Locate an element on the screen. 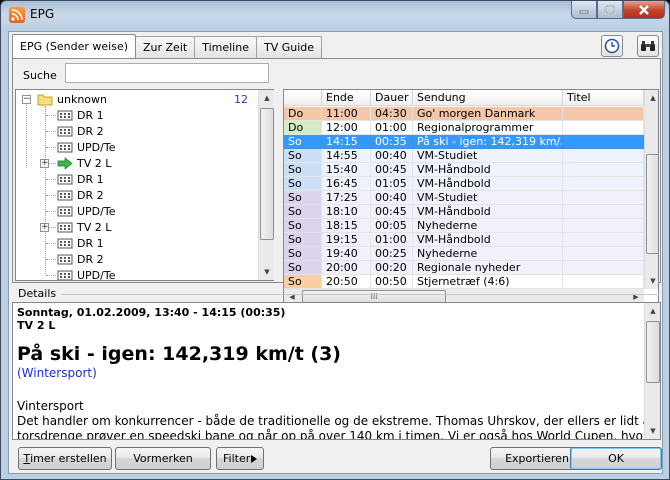 This screenshot has width=670, height=480. cell-ende: 14:15 is located at coordinates (346, 142).